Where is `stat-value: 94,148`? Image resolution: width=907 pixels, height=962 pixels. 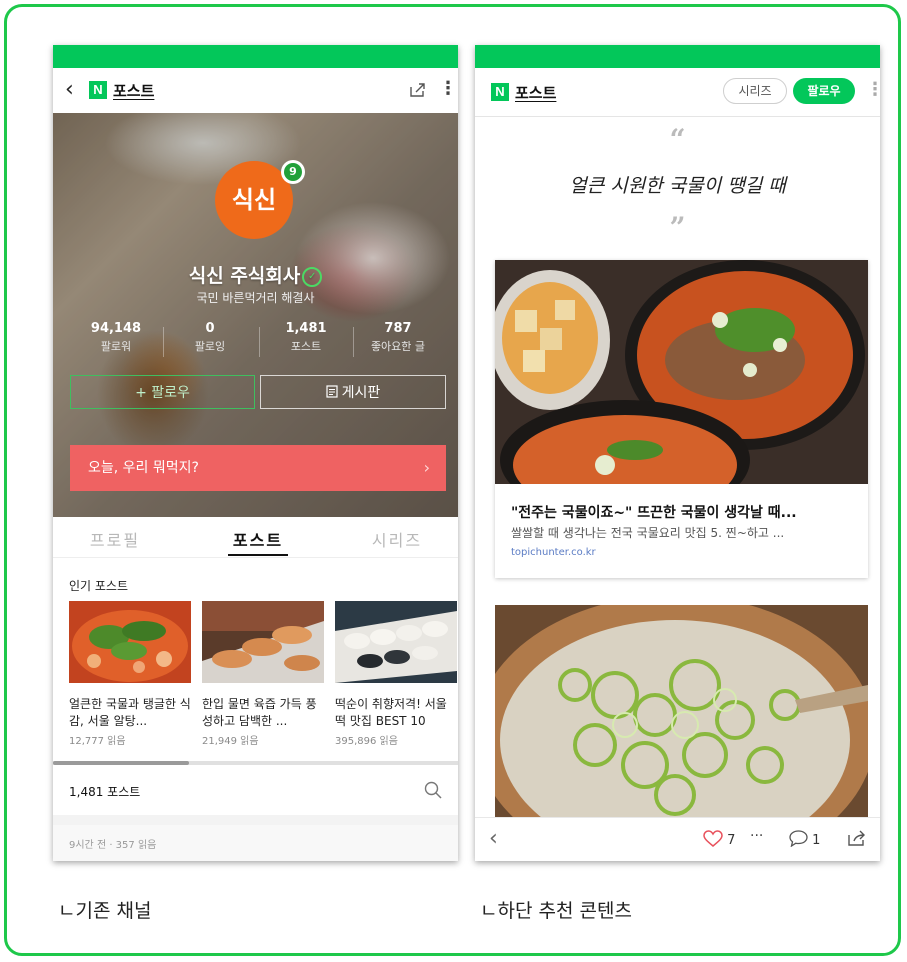 stat-value: 94,148 is located at coordinates (116, 328).